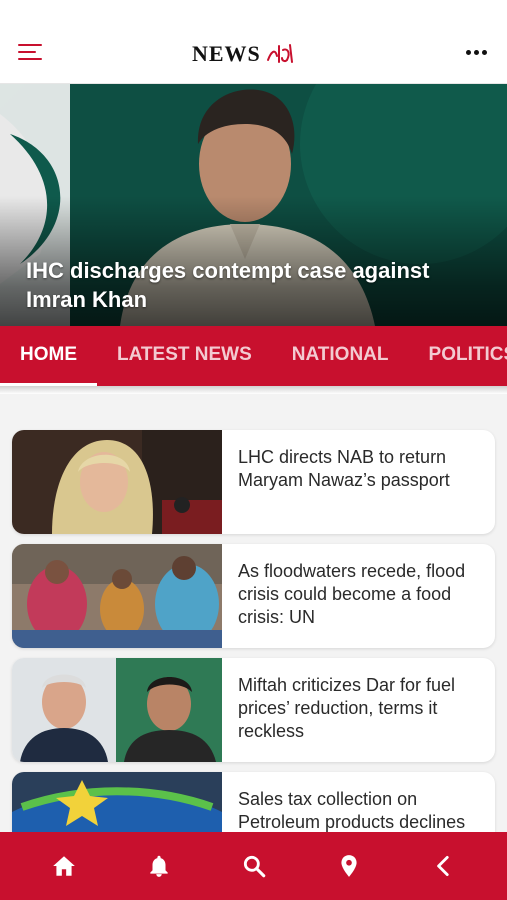 This screenshot has height=900, width=507. I want to click on category-tabs: HOME LATEST NEWS NATIONAL POLITICS, so click(253, 356).